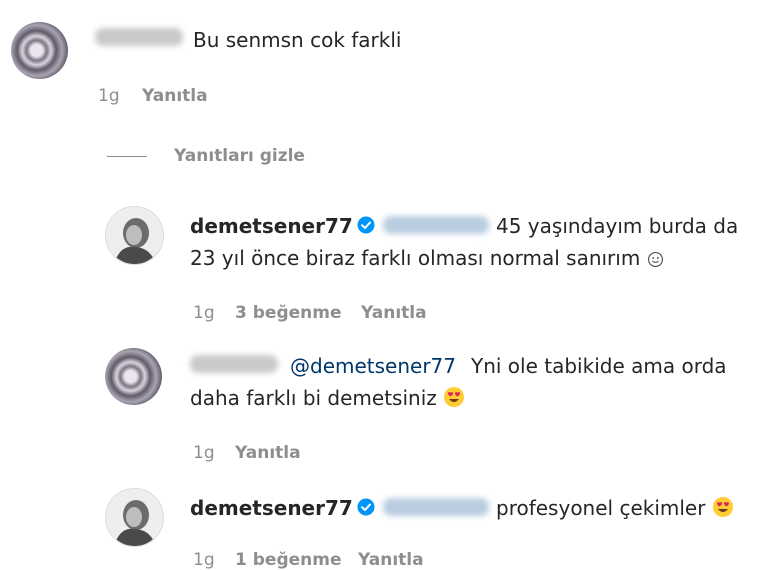 The width and height of the screenshot is (770, 570). Describe the element at coordinates (327, 398) in the screenshot. I see `comment-text-line2: daha farklı bi demetsiniz` at that location.